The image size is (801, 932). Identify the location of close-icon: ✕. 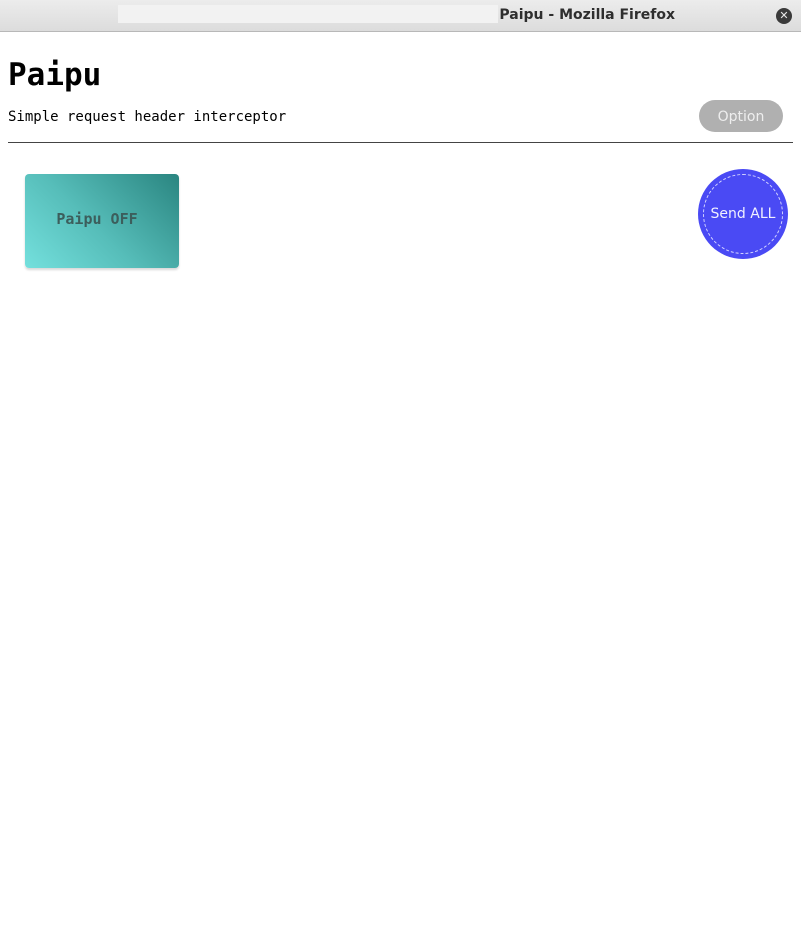
(784, 16).